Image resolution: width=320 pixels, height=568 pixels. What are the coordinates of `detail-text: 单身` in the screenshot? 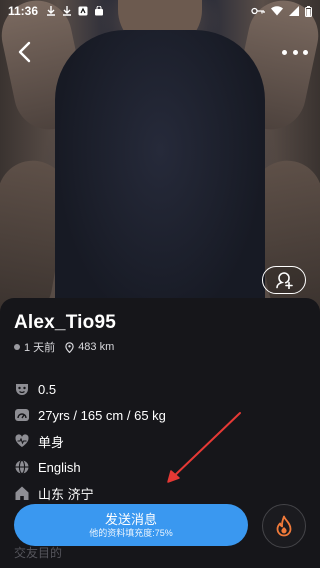 It's located at (51, 442).